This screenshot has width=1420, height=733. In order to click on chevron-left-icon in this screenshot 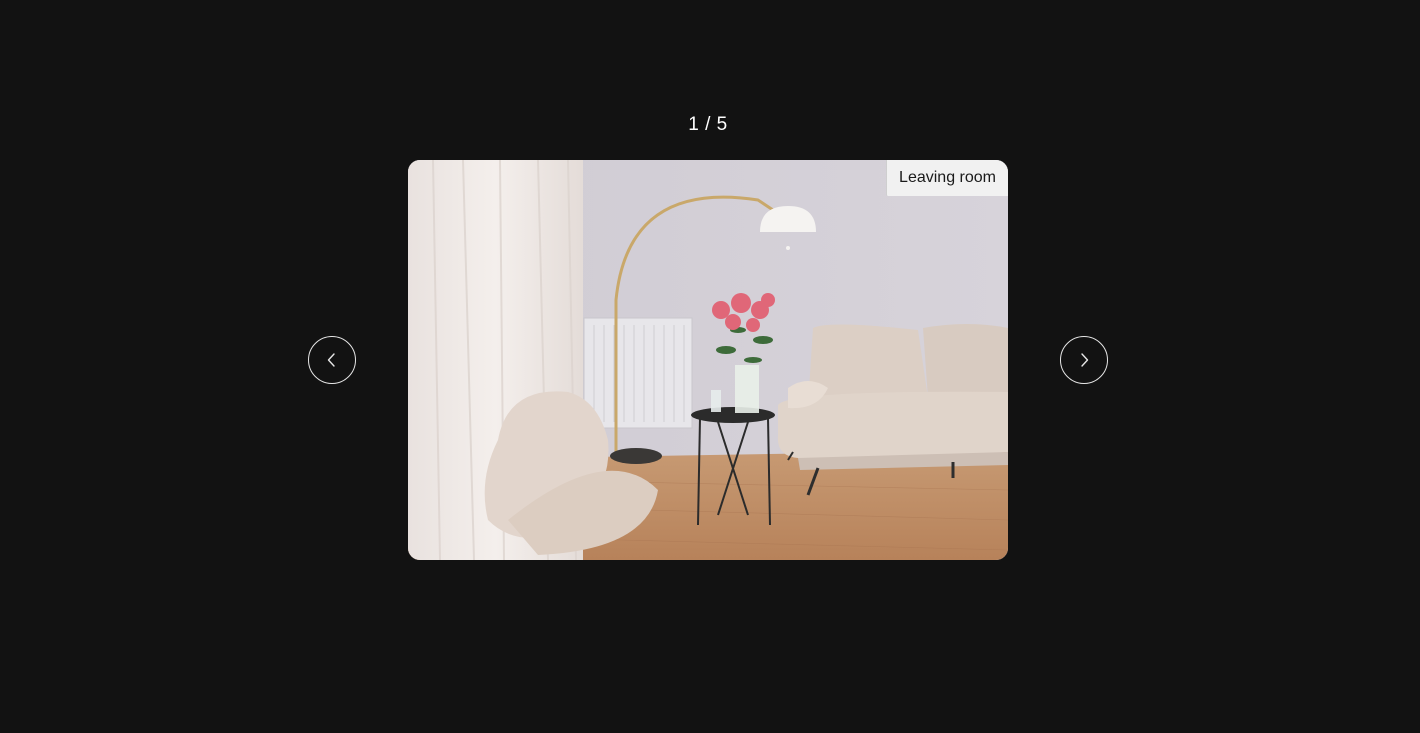, I will do `click(332, 360)`.